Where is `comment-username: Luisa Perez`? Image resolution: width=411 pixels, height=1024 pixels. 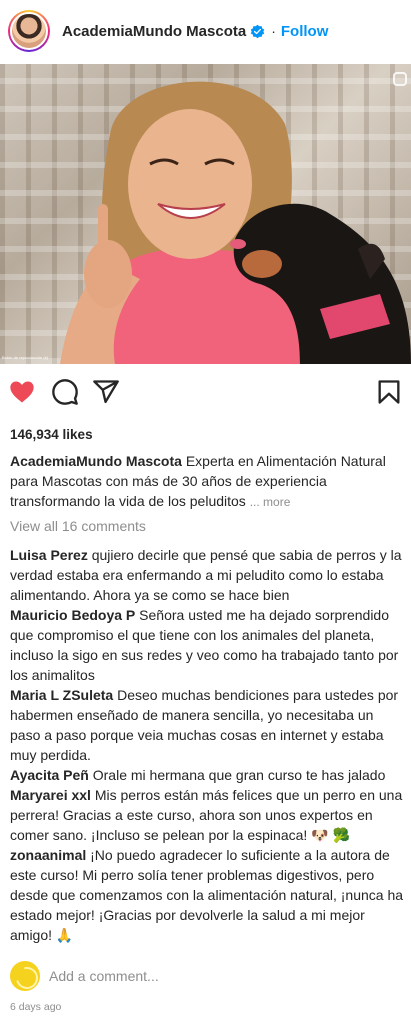 comment-username: Luisa Perez is located at coordinates (49, 555).